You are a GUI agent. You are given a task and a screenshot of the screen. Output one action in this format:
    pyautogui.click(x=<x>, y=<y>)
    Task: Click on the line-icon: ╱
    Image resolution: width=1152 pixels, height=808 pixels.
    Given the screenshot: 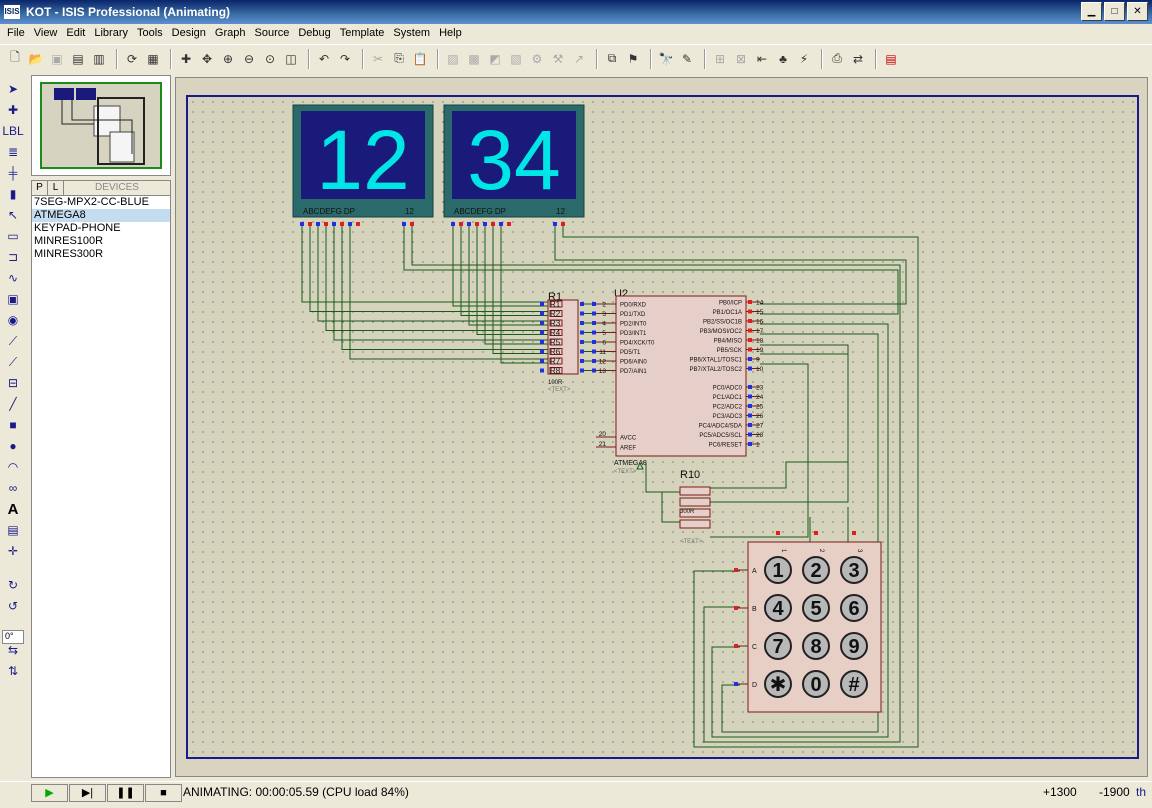 What is the action you would take?
    pyautogui.click(x=13, y=404)
    